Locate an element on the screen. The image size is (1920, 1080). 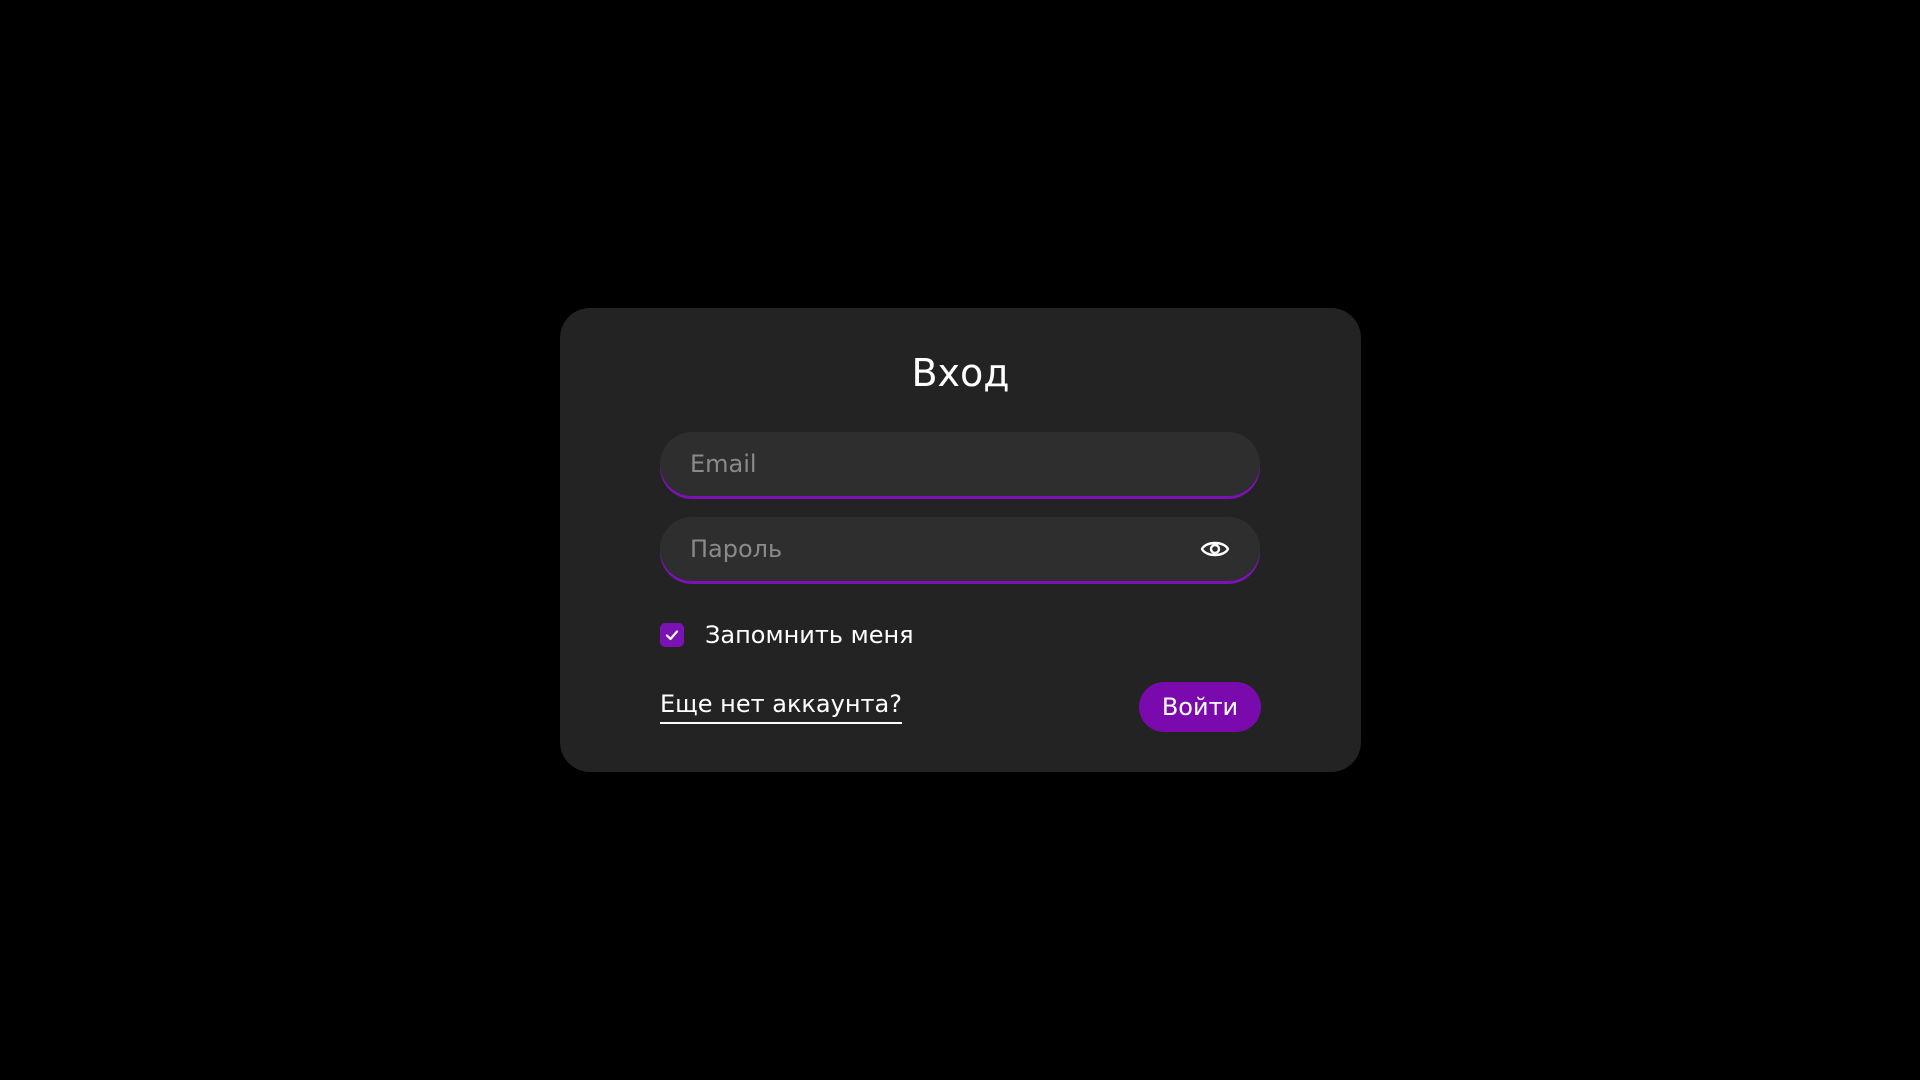
login-button: Войти is located at coordinates (1200, 707).